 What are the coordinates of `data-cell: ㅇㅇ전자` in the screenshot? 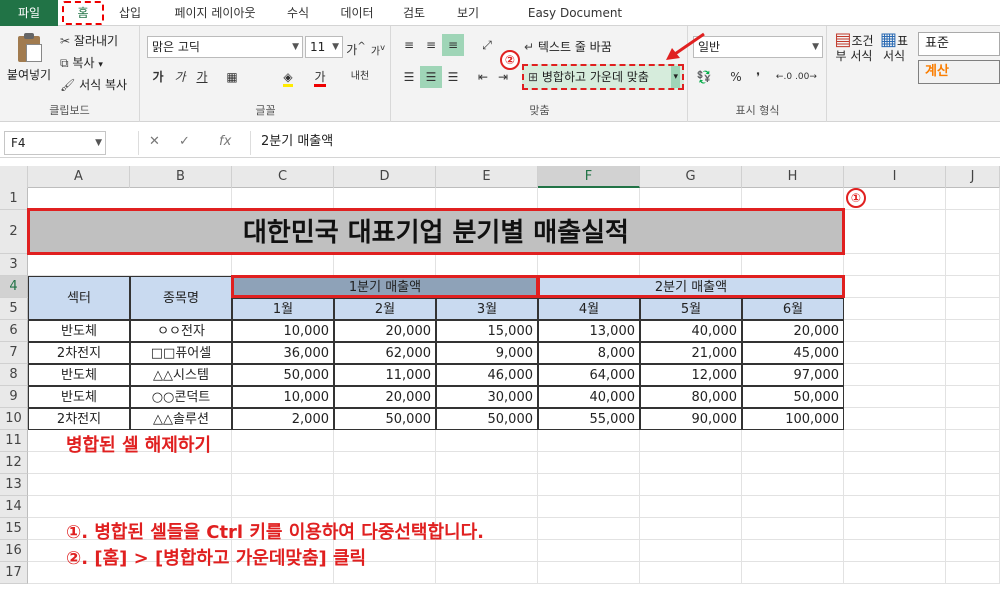 It's located at (181, 331).